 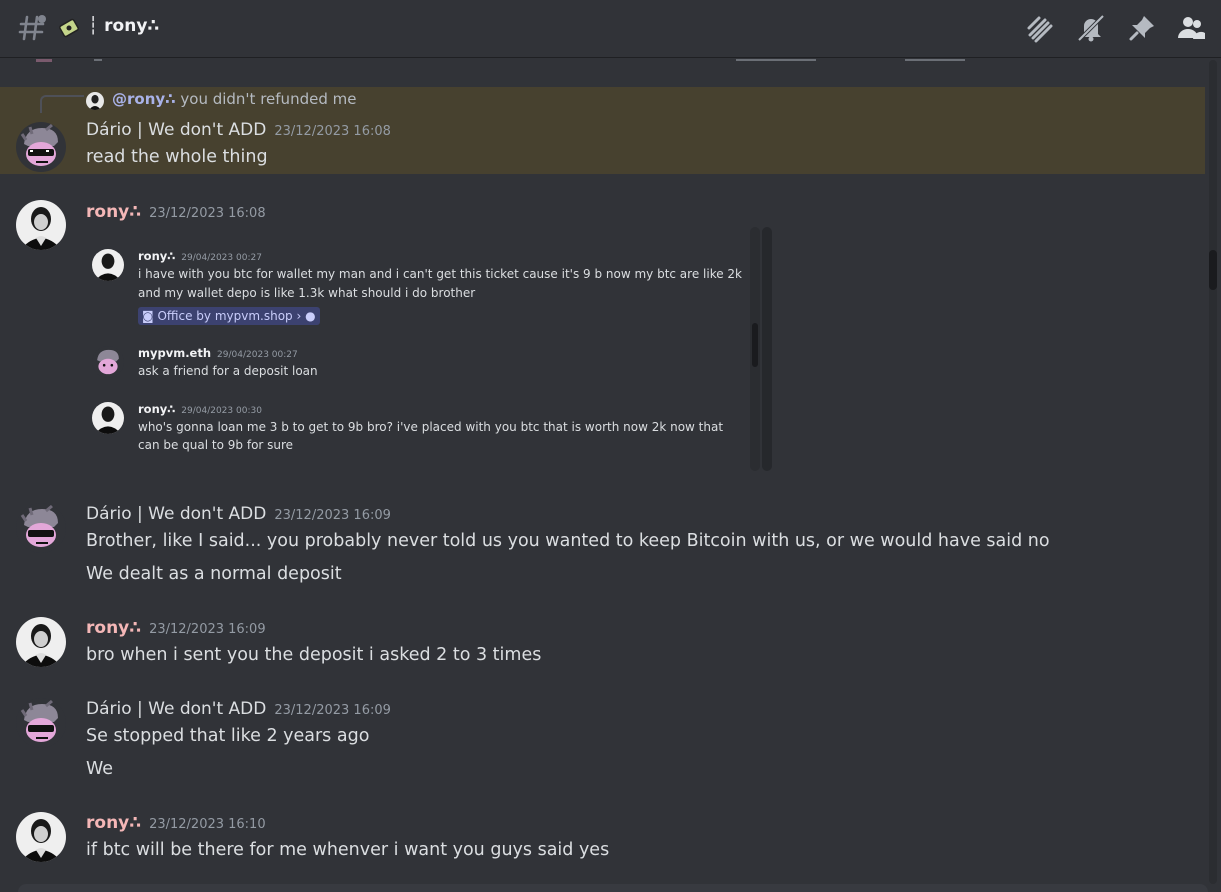 I want to click on reply-content: you didn't refunded me, so click(x=268, y=99).